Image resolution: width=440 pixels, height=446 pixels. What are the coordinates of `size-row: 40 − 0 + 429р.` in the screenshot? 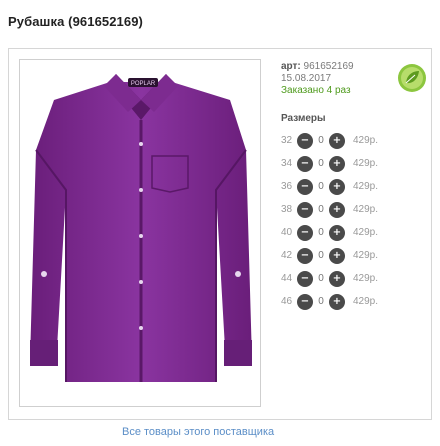 It's located at (346, 232).